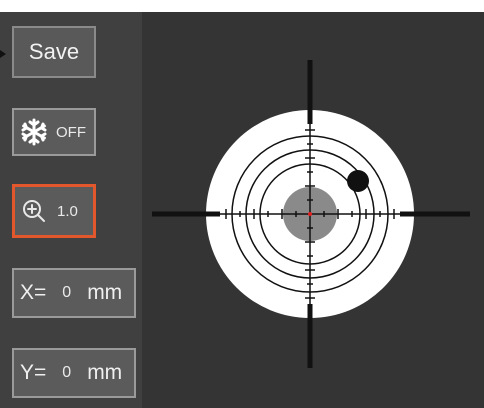 The width and height of the screenshot is (484, 408). What do you see at coordinates (74, 293) in the screenshot?
I see `x-offset-field: X= 0 mm` at bounding box center [74, 293].